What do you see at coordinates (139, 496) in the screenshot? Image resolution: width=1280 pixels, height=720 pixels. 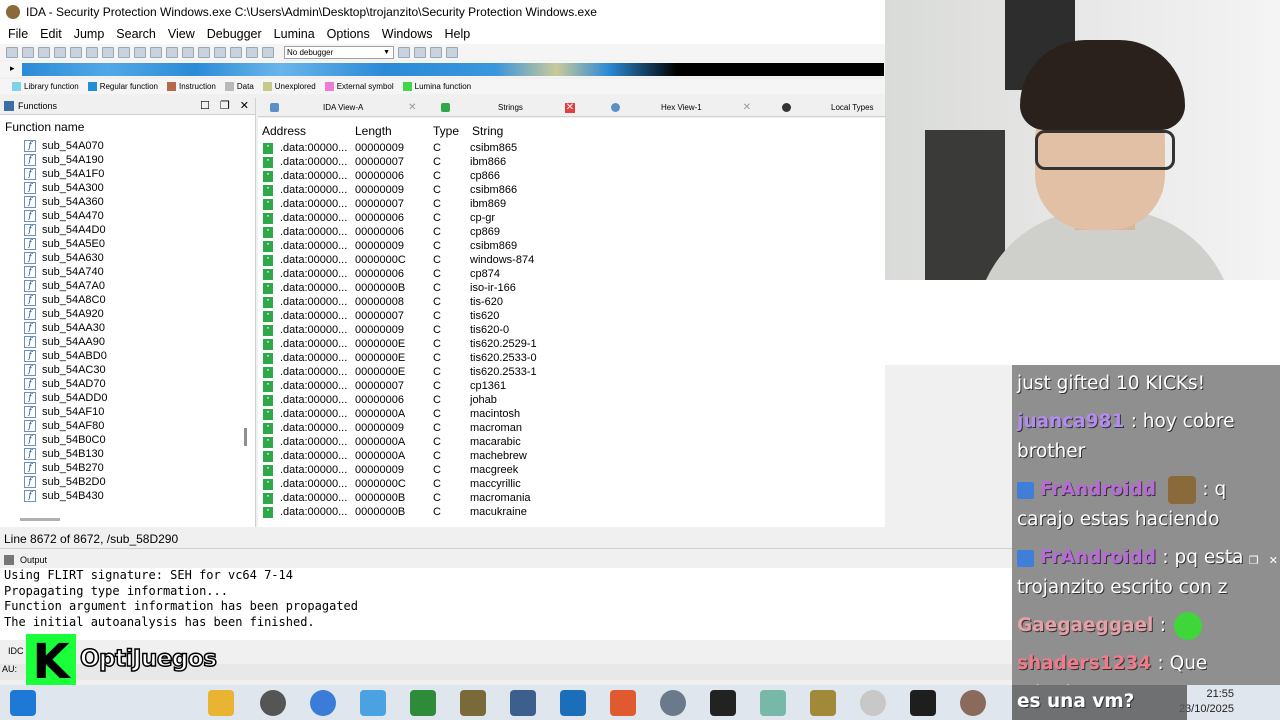 I see `function-list-item: f sub_54B430` at bounding box center [139, 496].